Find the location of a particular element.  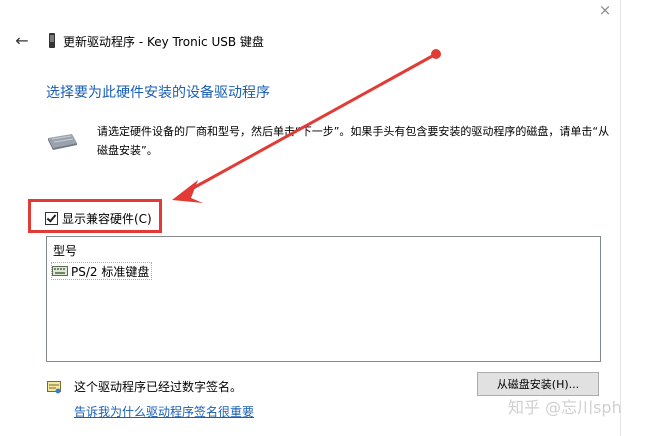

show-compatible-checkbox: 显示兼容硬件(C) is located at coordinates (98, 218).